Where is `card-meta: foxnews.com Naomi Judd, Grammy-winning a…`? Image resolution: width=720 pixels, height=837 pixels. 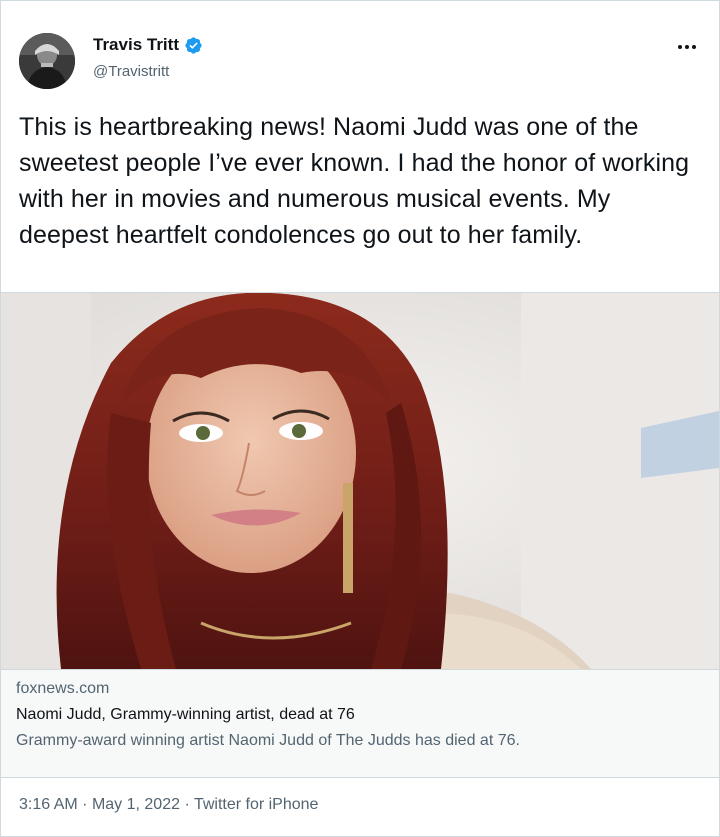
card-meta: foxnews.com Naomi Judd, Grammy-winning a… is located at coordinates (360, 723).